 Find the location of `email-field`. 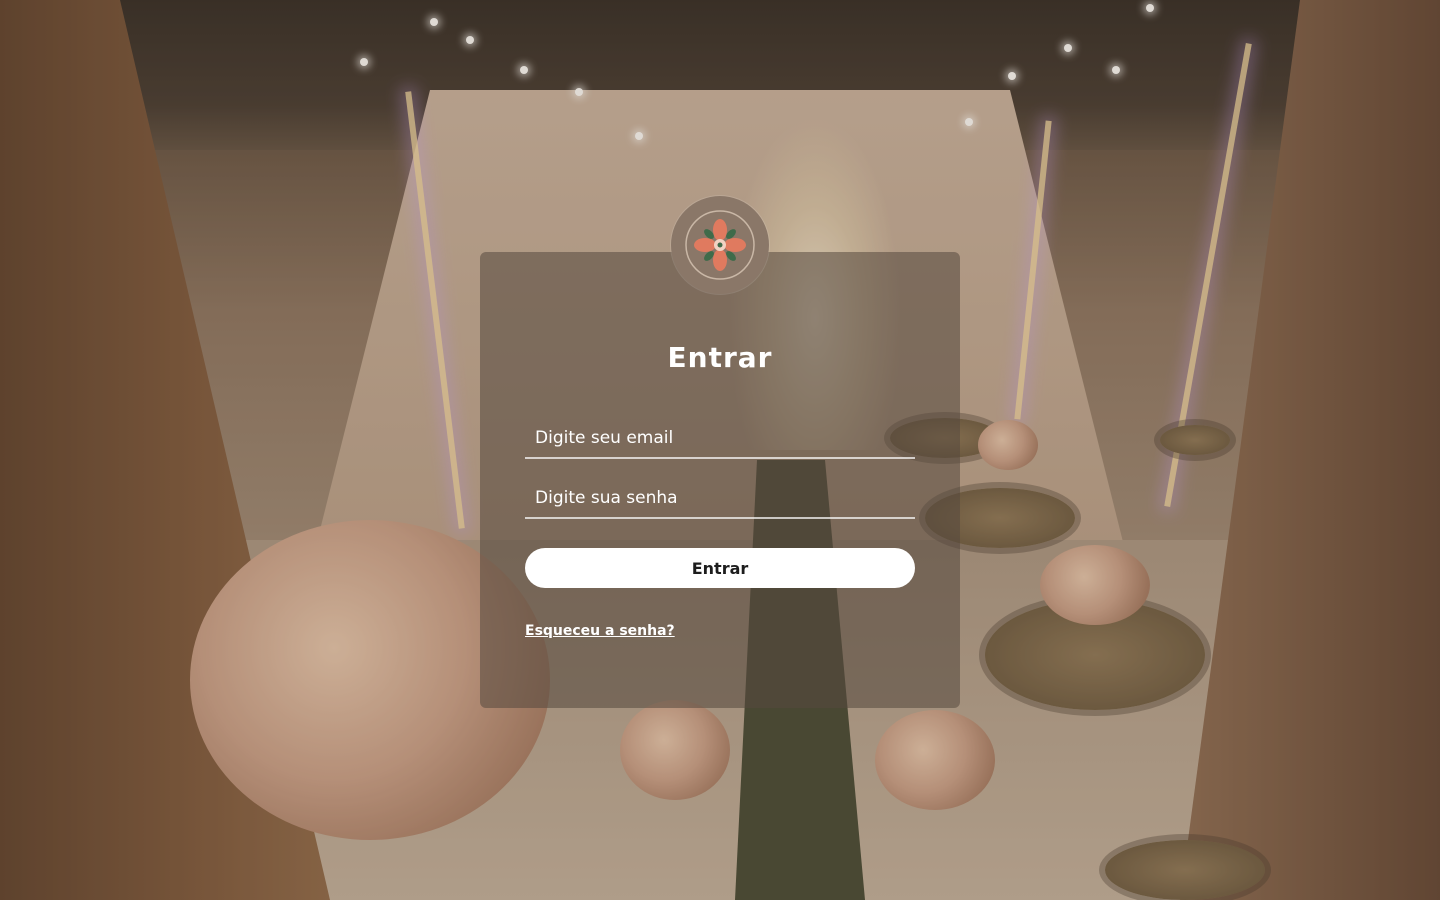

email-field is located at coordinates (720, 439).